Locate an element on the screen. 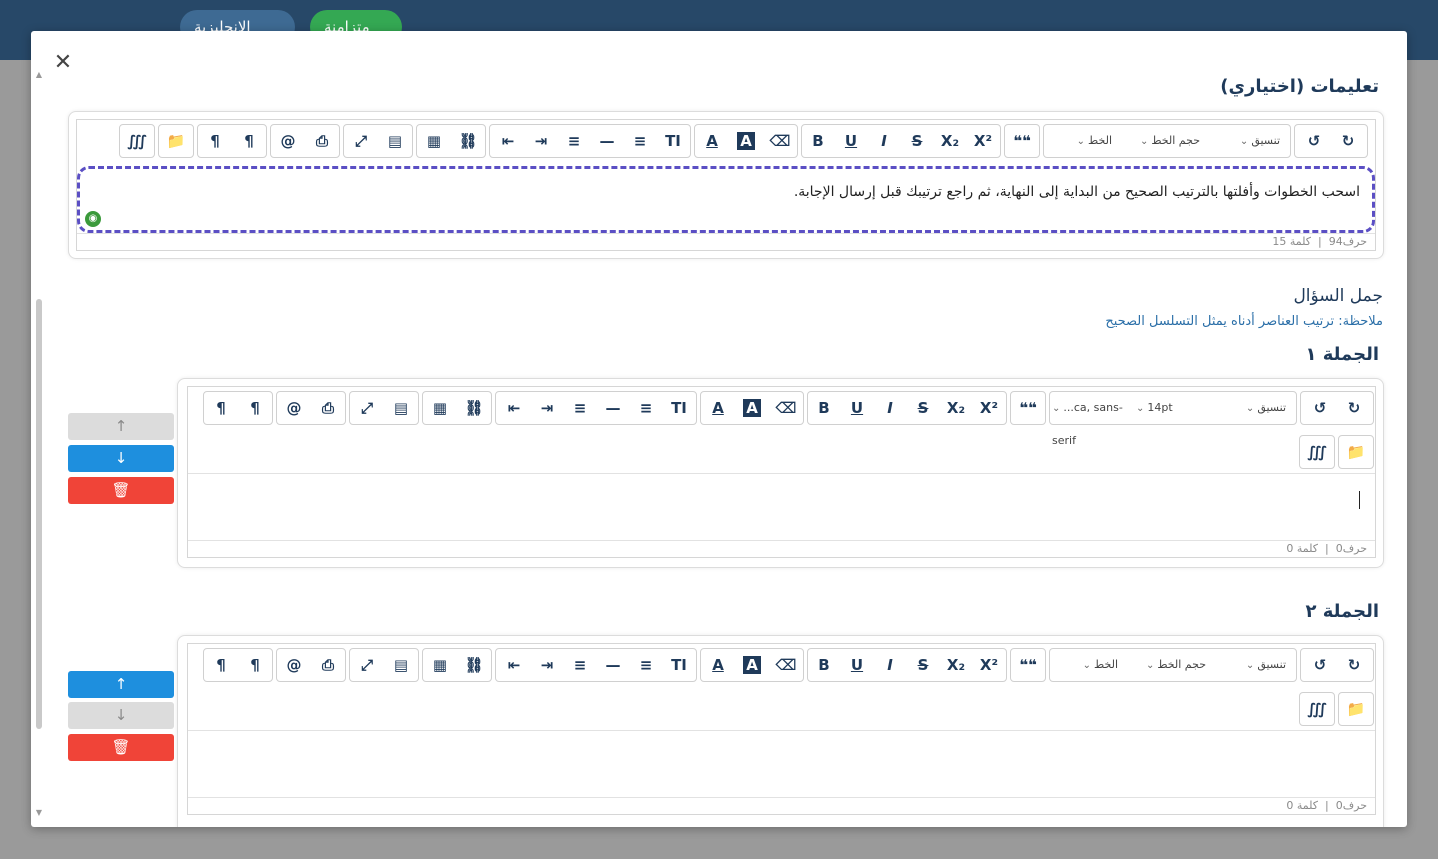 This screenshot has width=1438, height=859. scroll-up-icon: ▲ is located at coordinates (39, 75).